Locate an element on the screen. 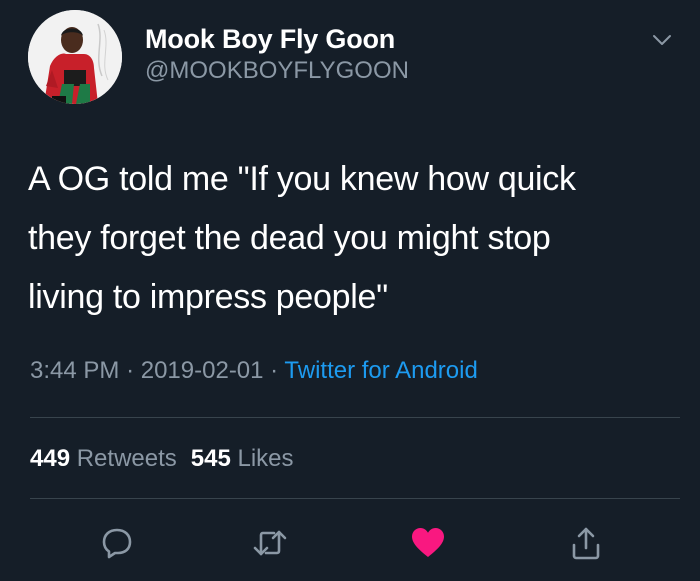 The height and width of the screenshot is (581, 700). avatar-image is located at coordinates (75, 57).